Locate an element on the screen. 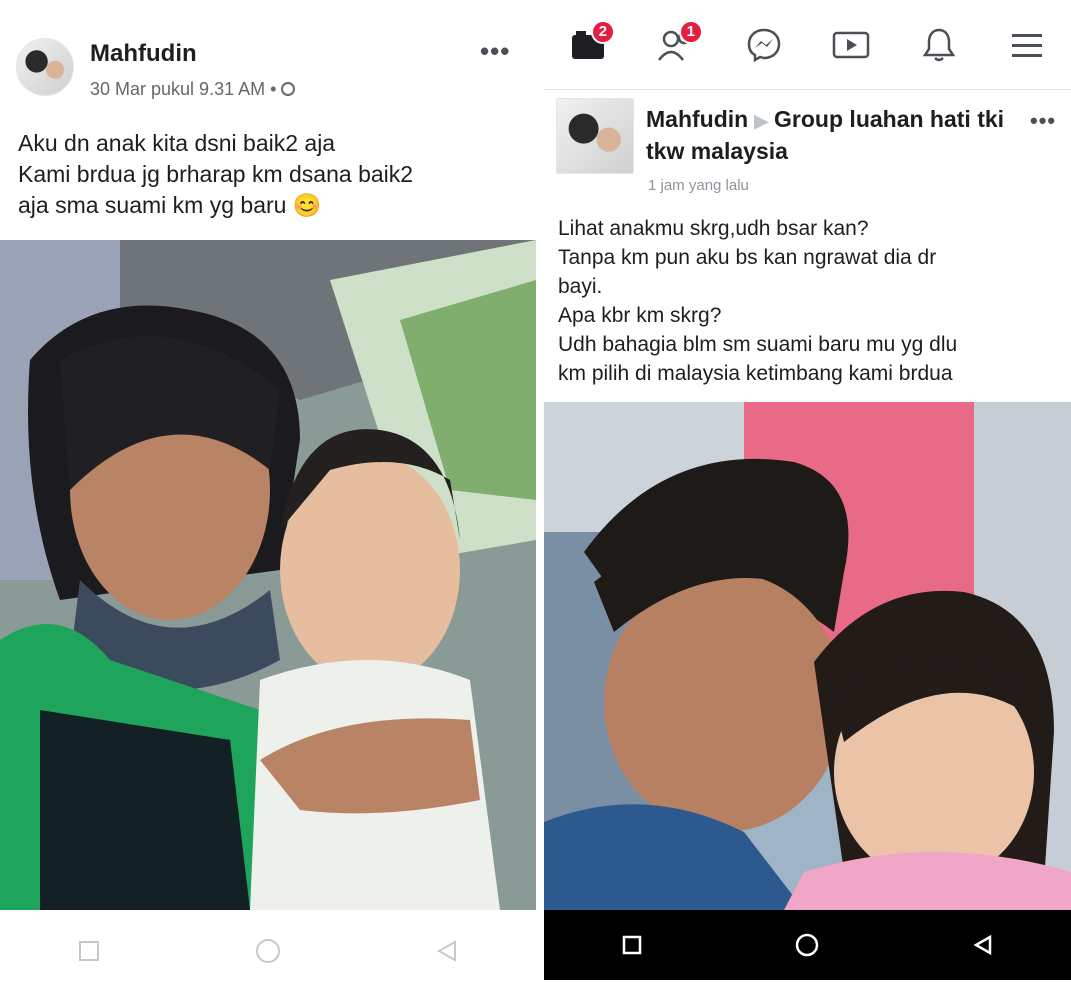 The image size is (1071, 992). messenger-icon is located at coordinates (763, 45).